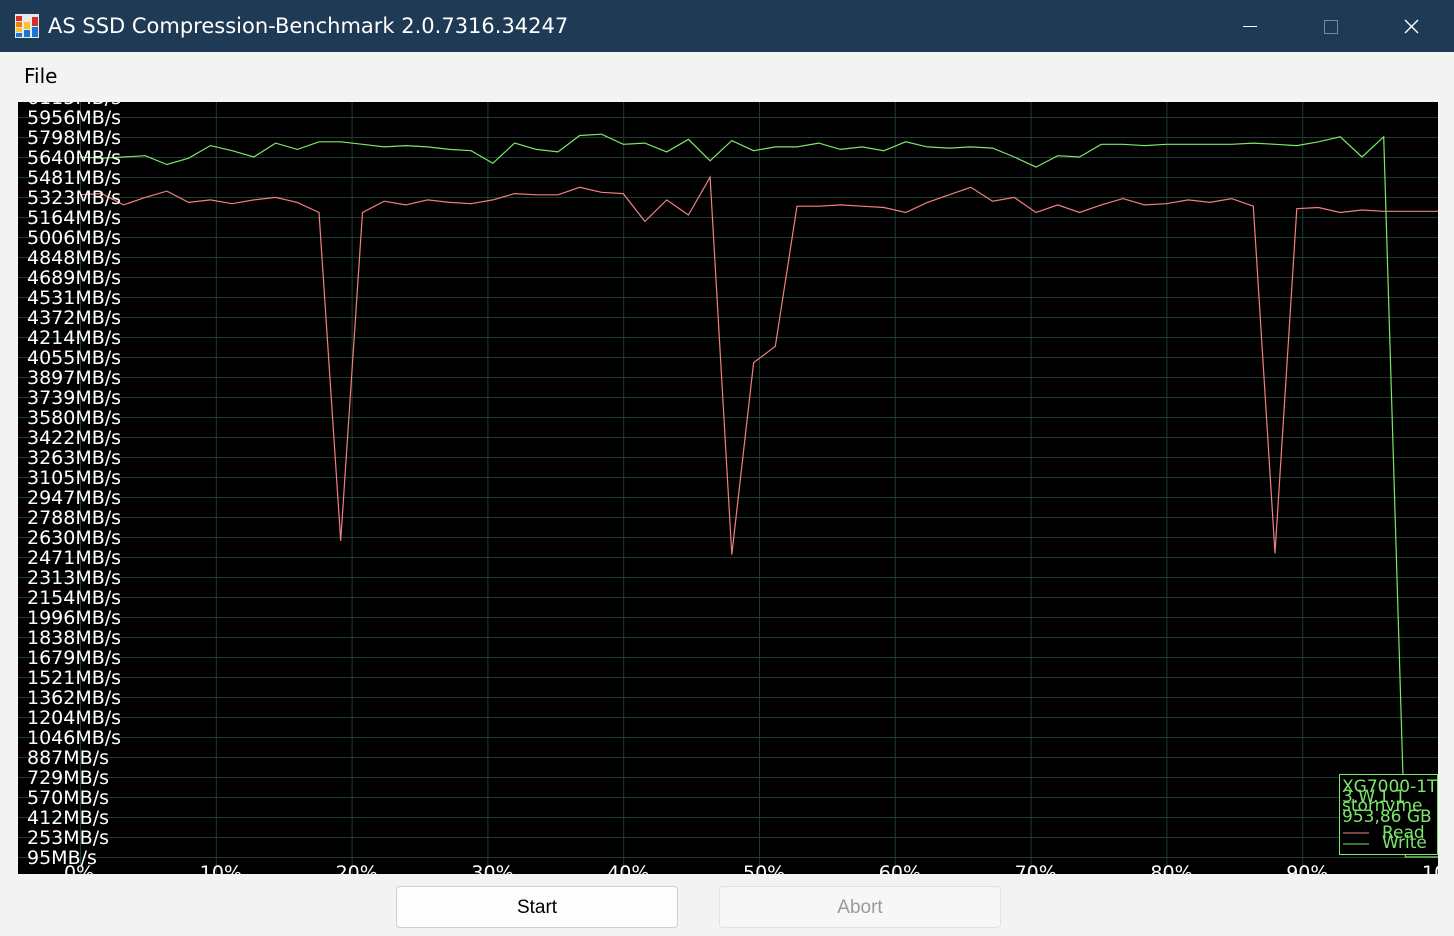 The width and height of the screenshot is (1454, 936). I want to click on abort-button-label: Abort, so click(860, 907).